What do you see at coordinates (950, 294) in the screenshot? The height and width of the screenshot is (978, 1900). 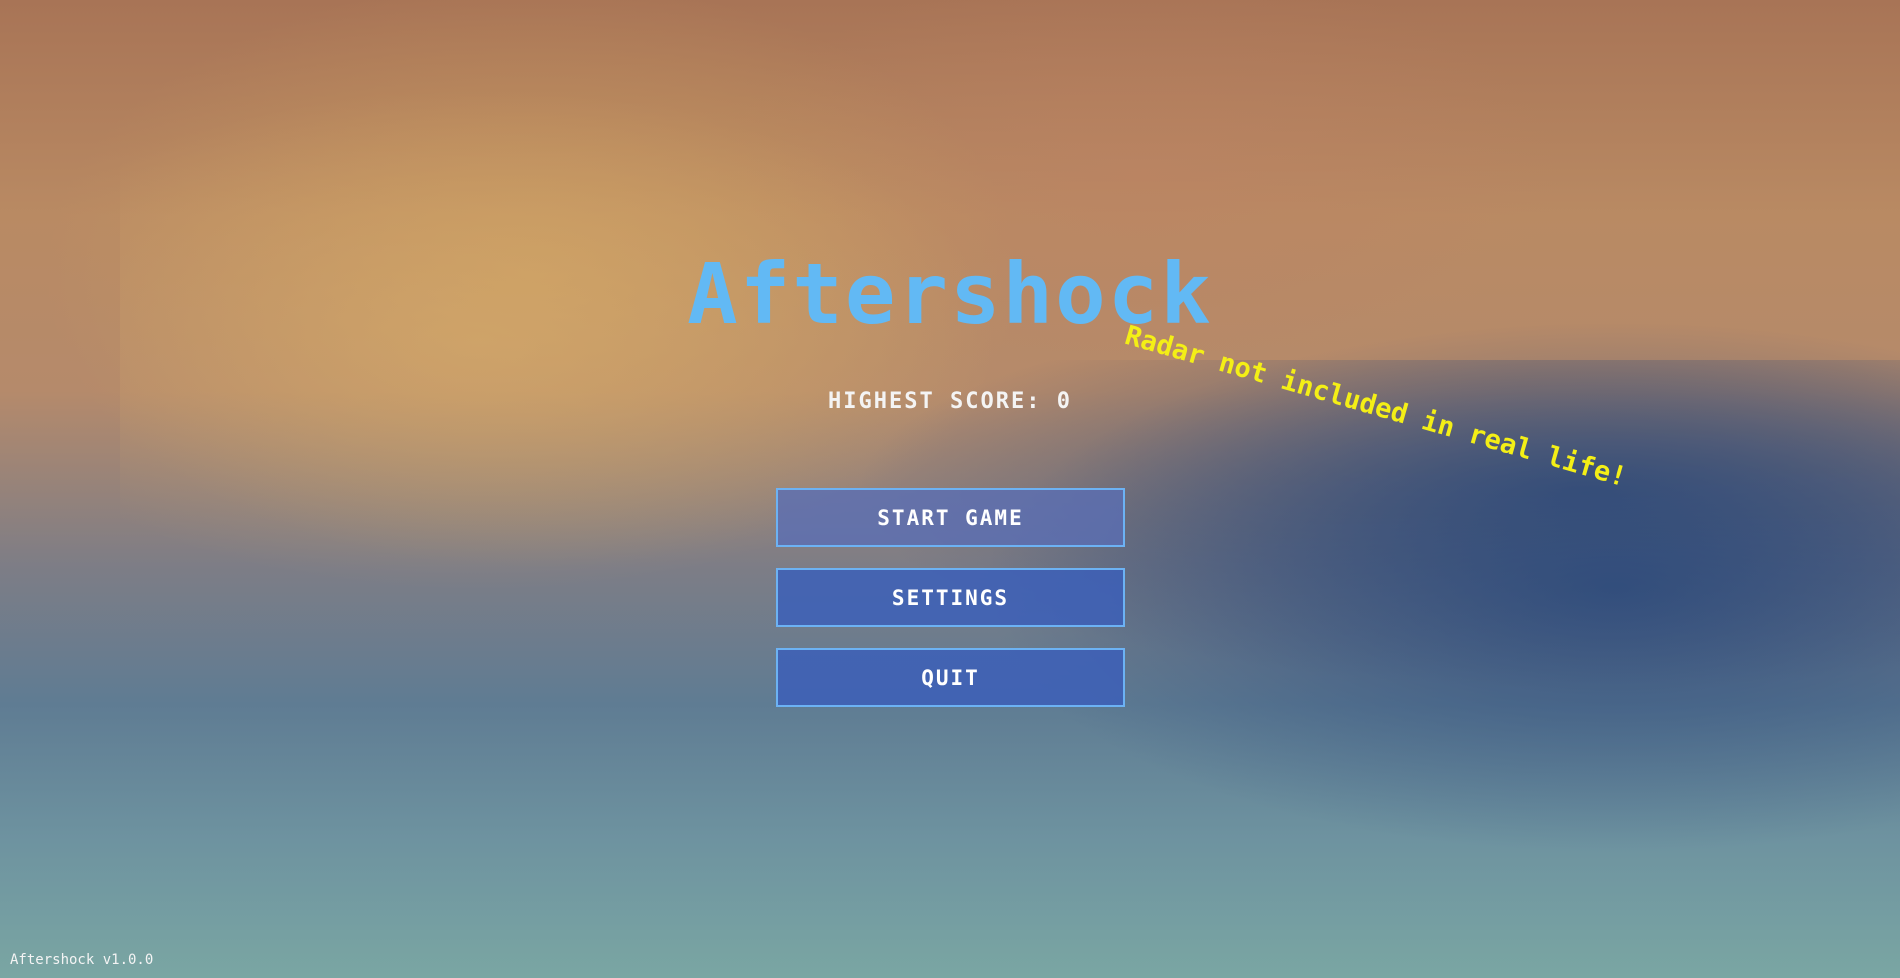 I see `game-title: Aftershock` at bounding box center [950, 294].